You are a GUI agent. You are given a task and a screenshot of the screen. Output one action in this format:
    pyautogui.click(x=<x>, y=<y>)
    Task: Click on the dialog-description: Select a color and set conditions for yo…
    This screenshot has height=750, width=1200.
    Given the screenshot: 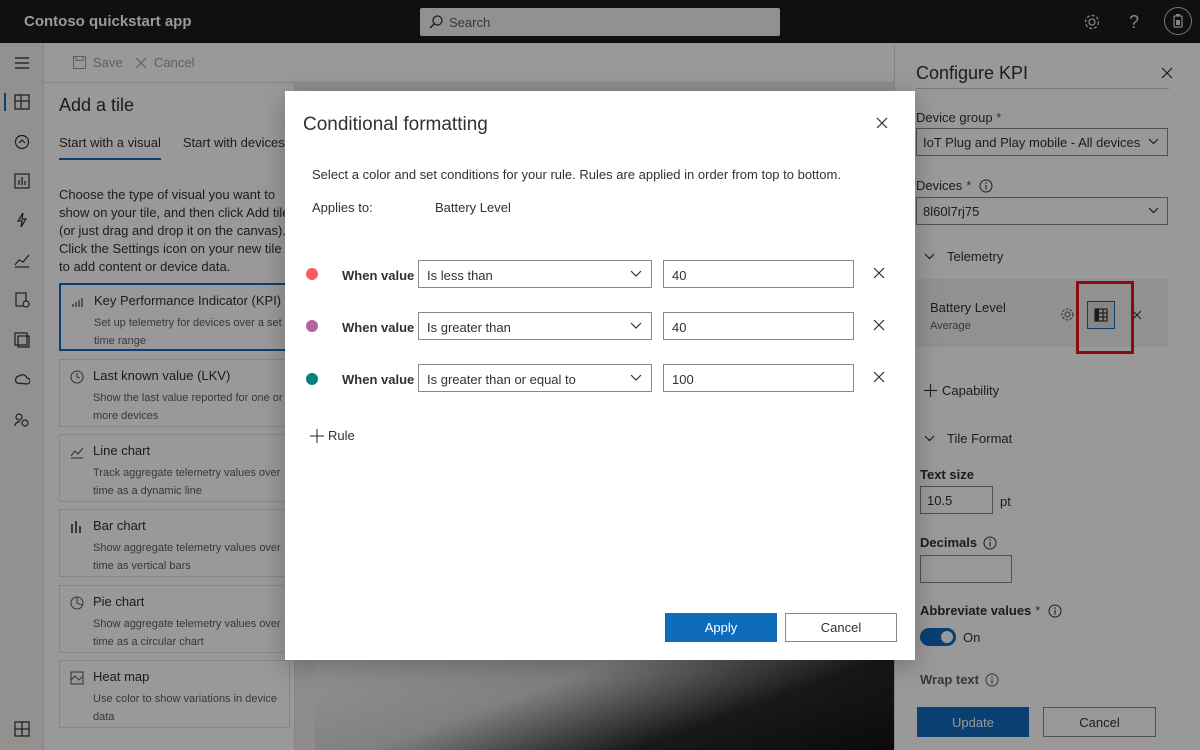 What is the action you would take?
    pyautogui.click(x=576, y=174)
    